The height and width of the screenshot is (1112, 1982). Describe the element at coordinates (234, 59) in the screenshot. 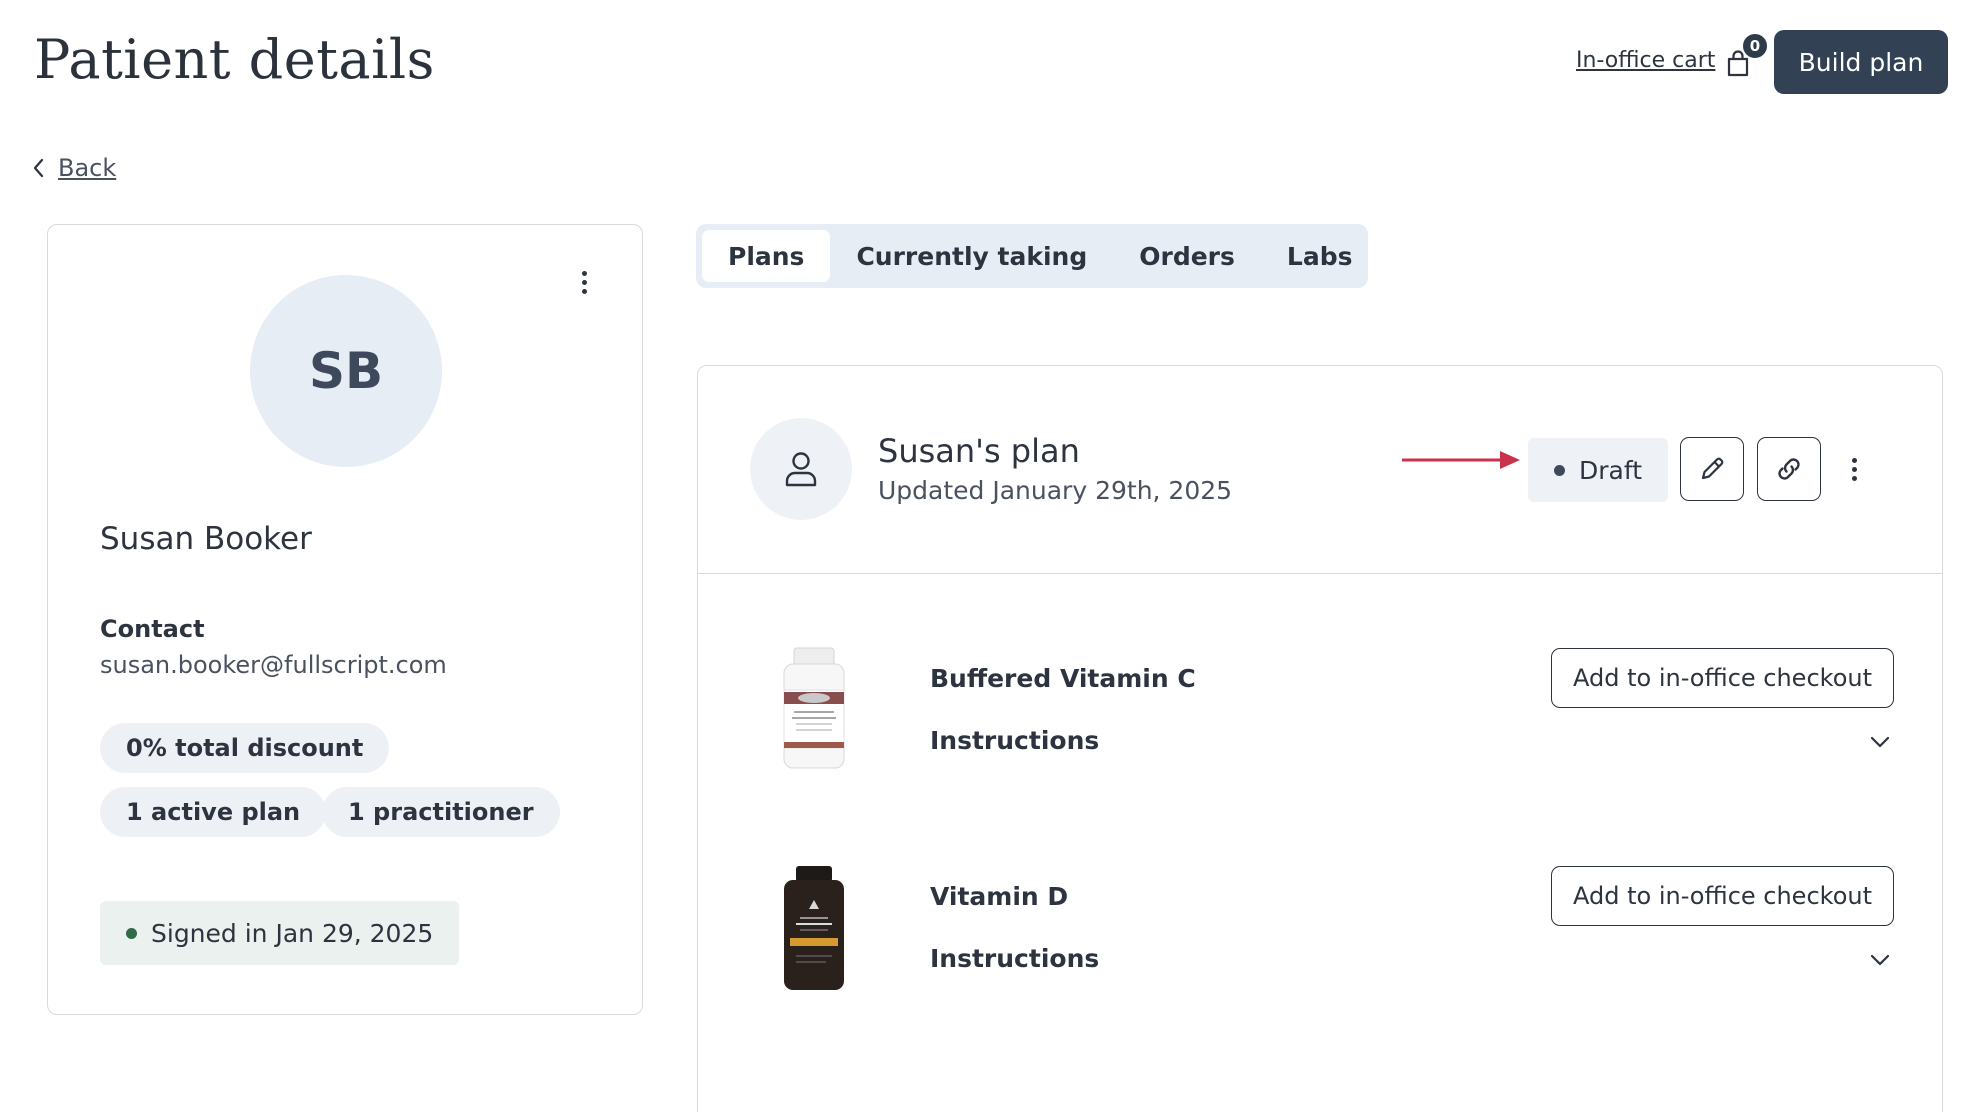

I see `page-title: Patient details` at that location.